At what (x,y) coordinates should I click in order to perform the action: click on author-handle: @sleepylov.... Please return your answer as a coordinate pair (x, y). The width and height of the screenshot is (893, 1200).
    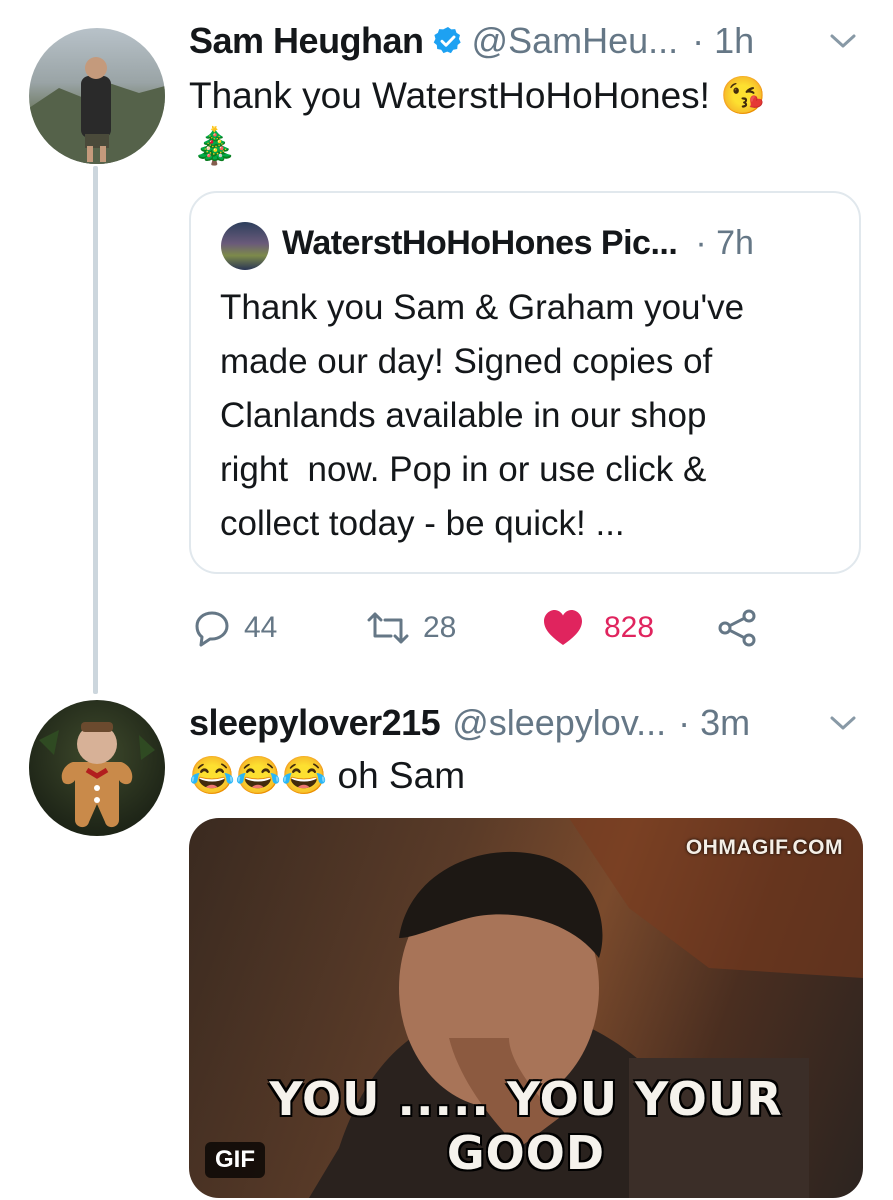
    Looking at the image, I should click on (559, 723).